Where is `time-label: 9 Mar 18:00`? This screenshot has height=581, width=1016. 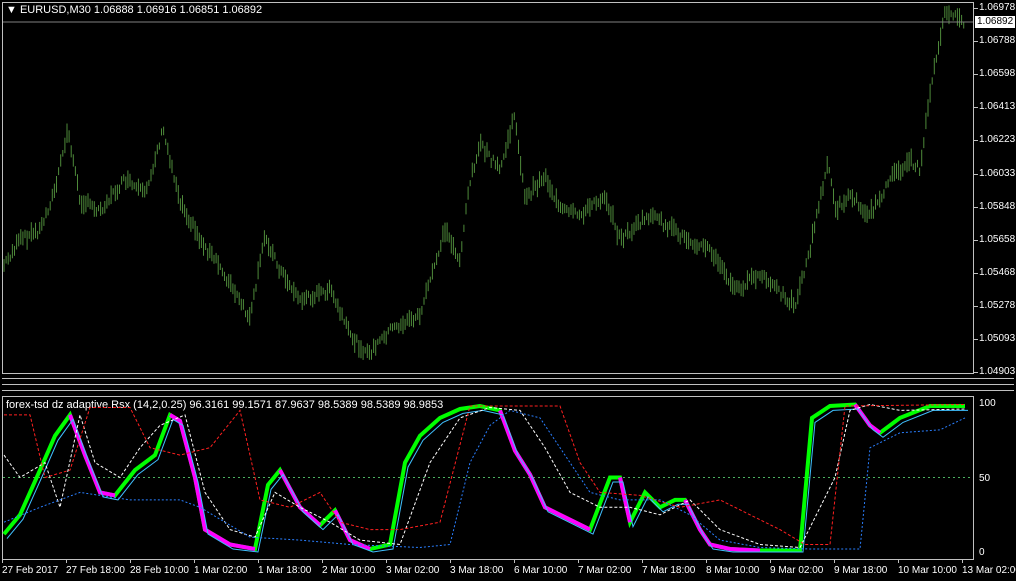 time-label: 9 Mar 18:00 is located at coordinates (861, 570).